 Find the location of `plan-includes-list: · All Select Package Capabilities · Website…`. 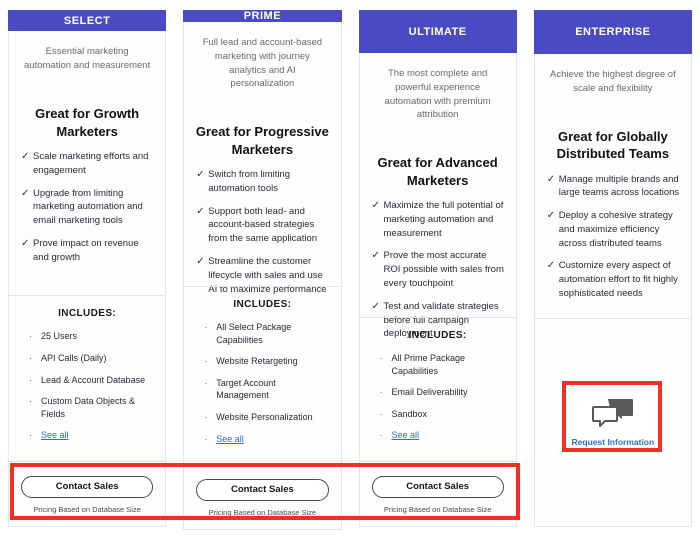

plan-includes-list: · All Select Package Capabilities · Website… is located at coordinates (262, 383).